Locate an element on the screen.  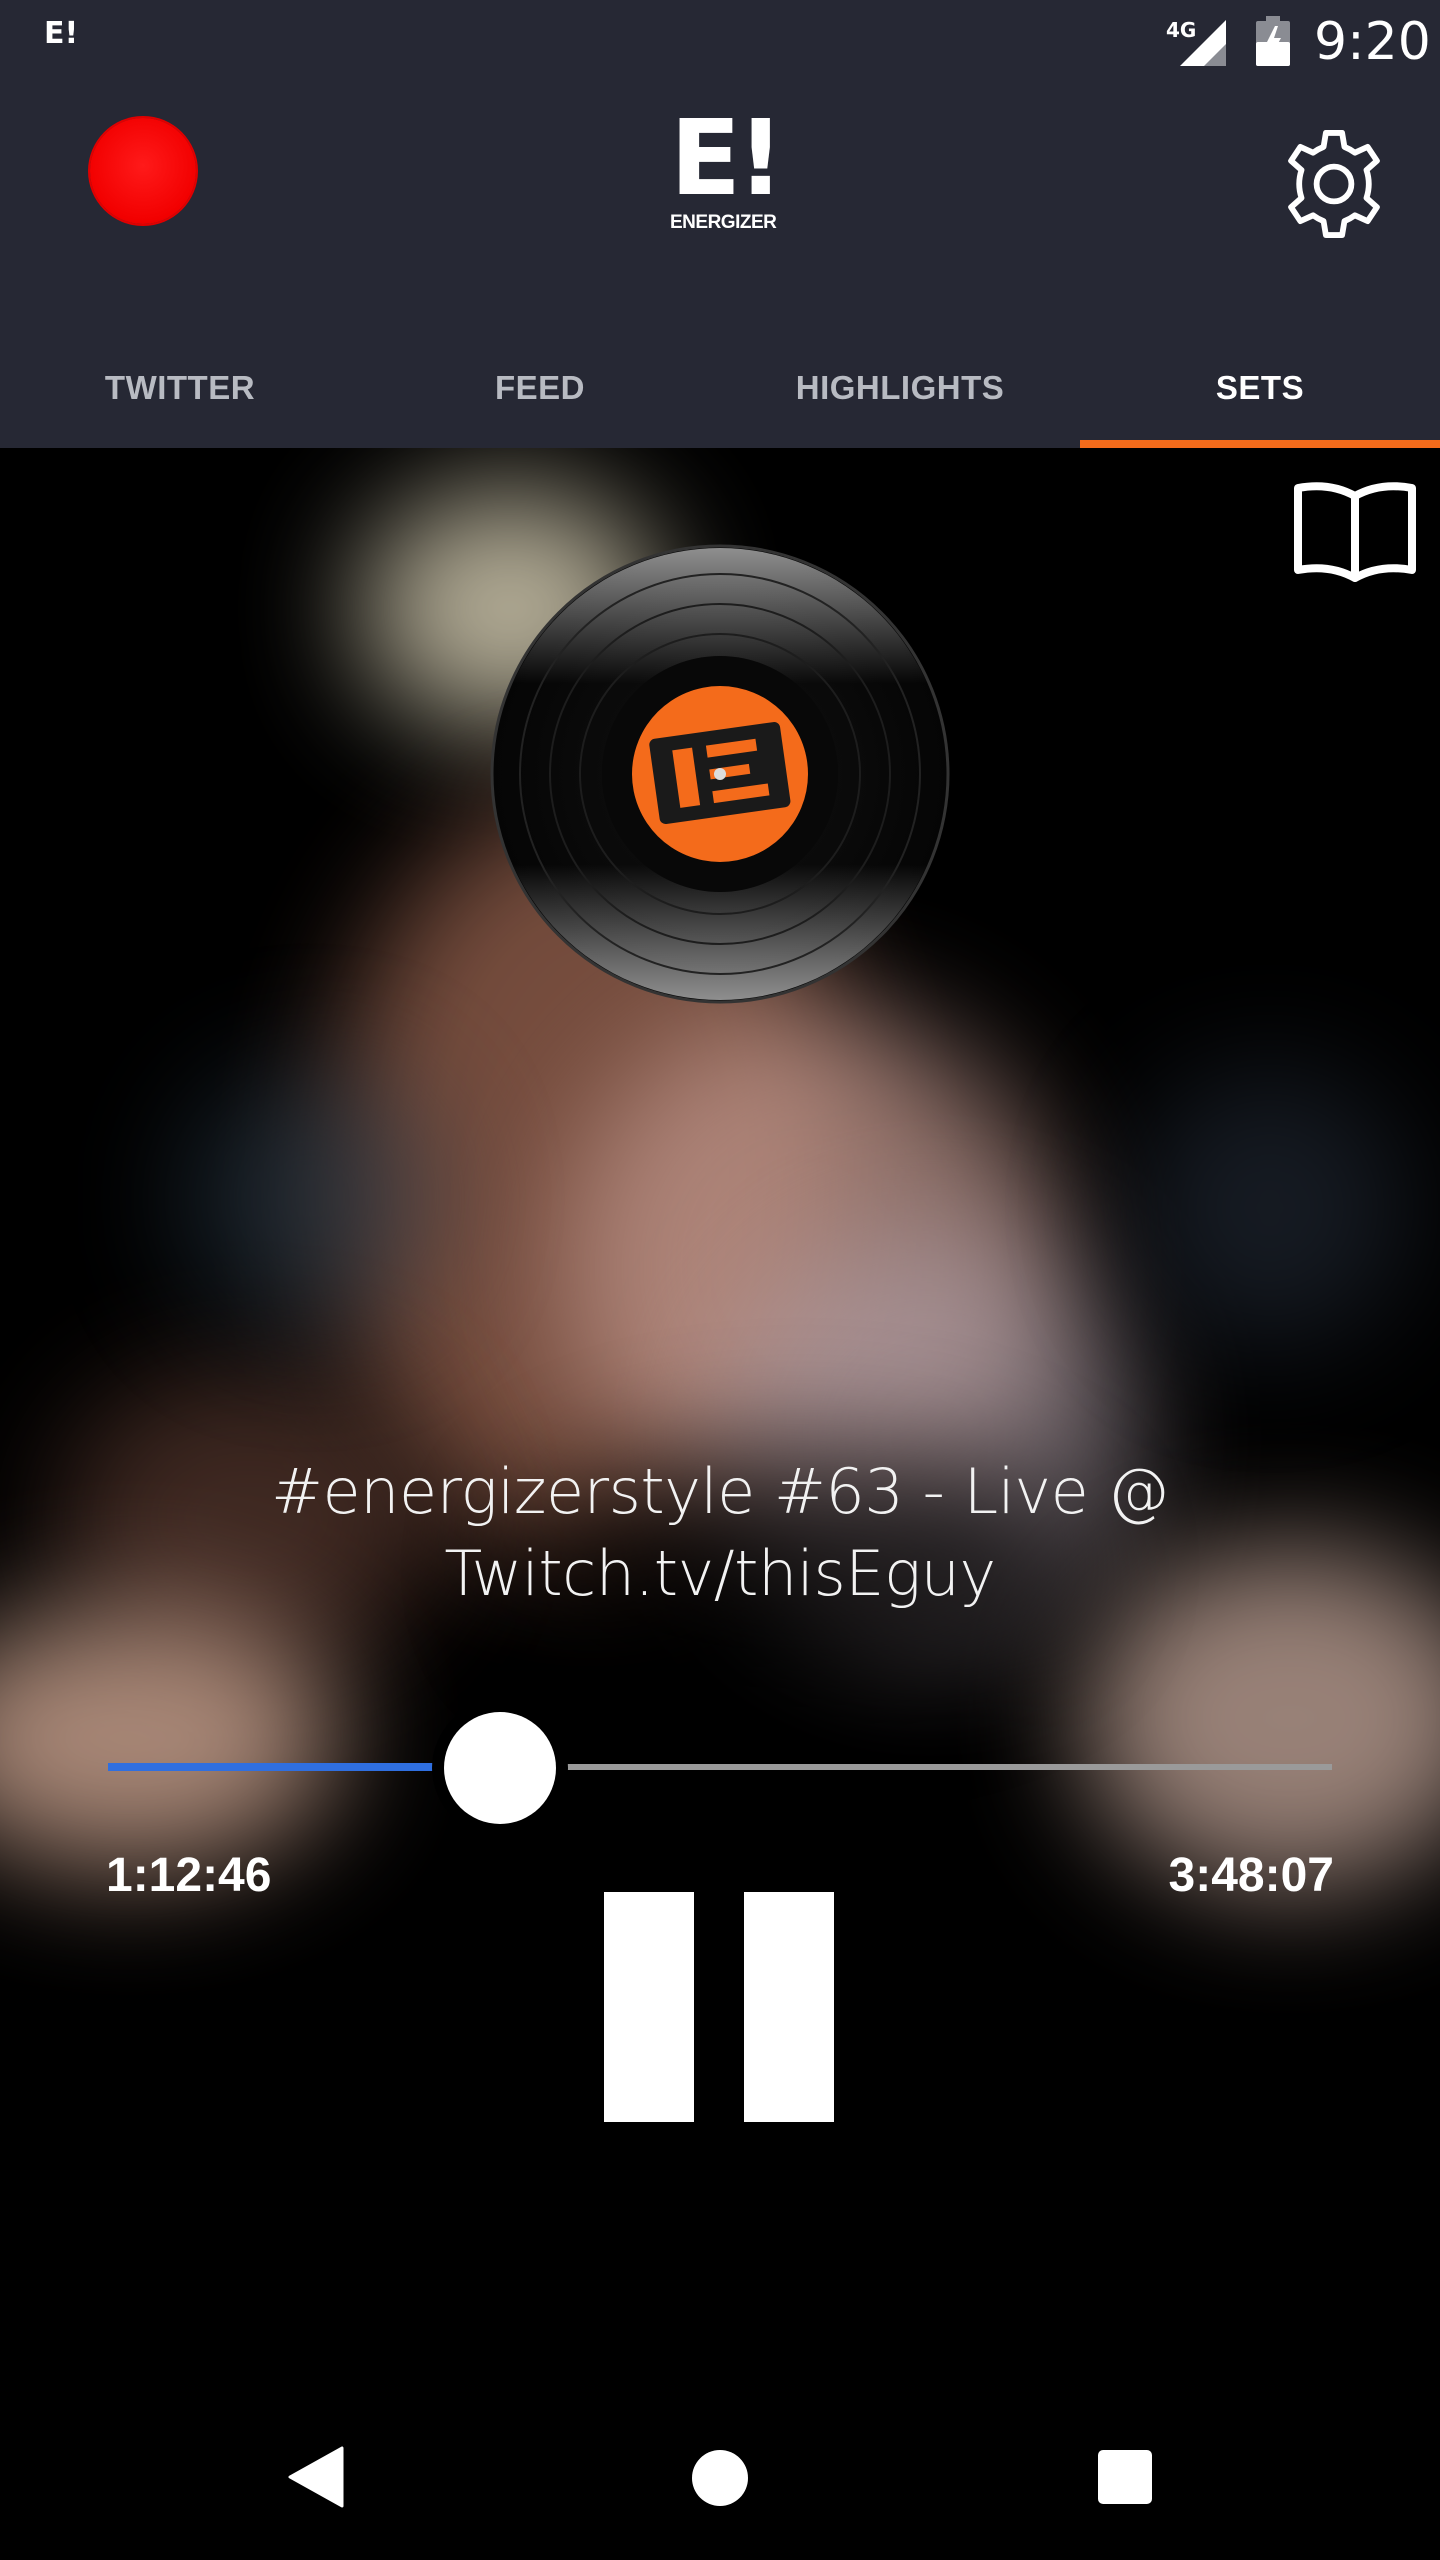
book-icon is located at coordinates (1355, 533).